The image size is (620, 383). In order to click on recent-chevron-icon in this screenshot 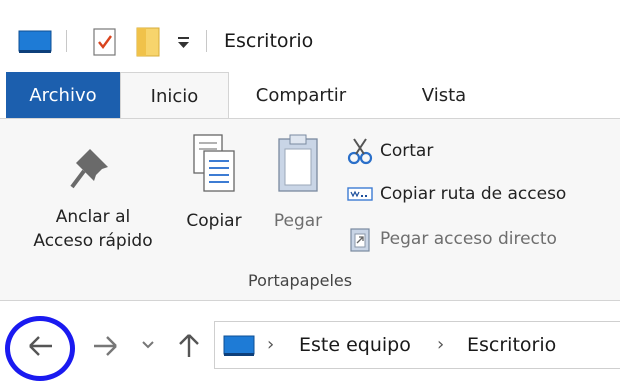, I will do `click(148, 345)`.